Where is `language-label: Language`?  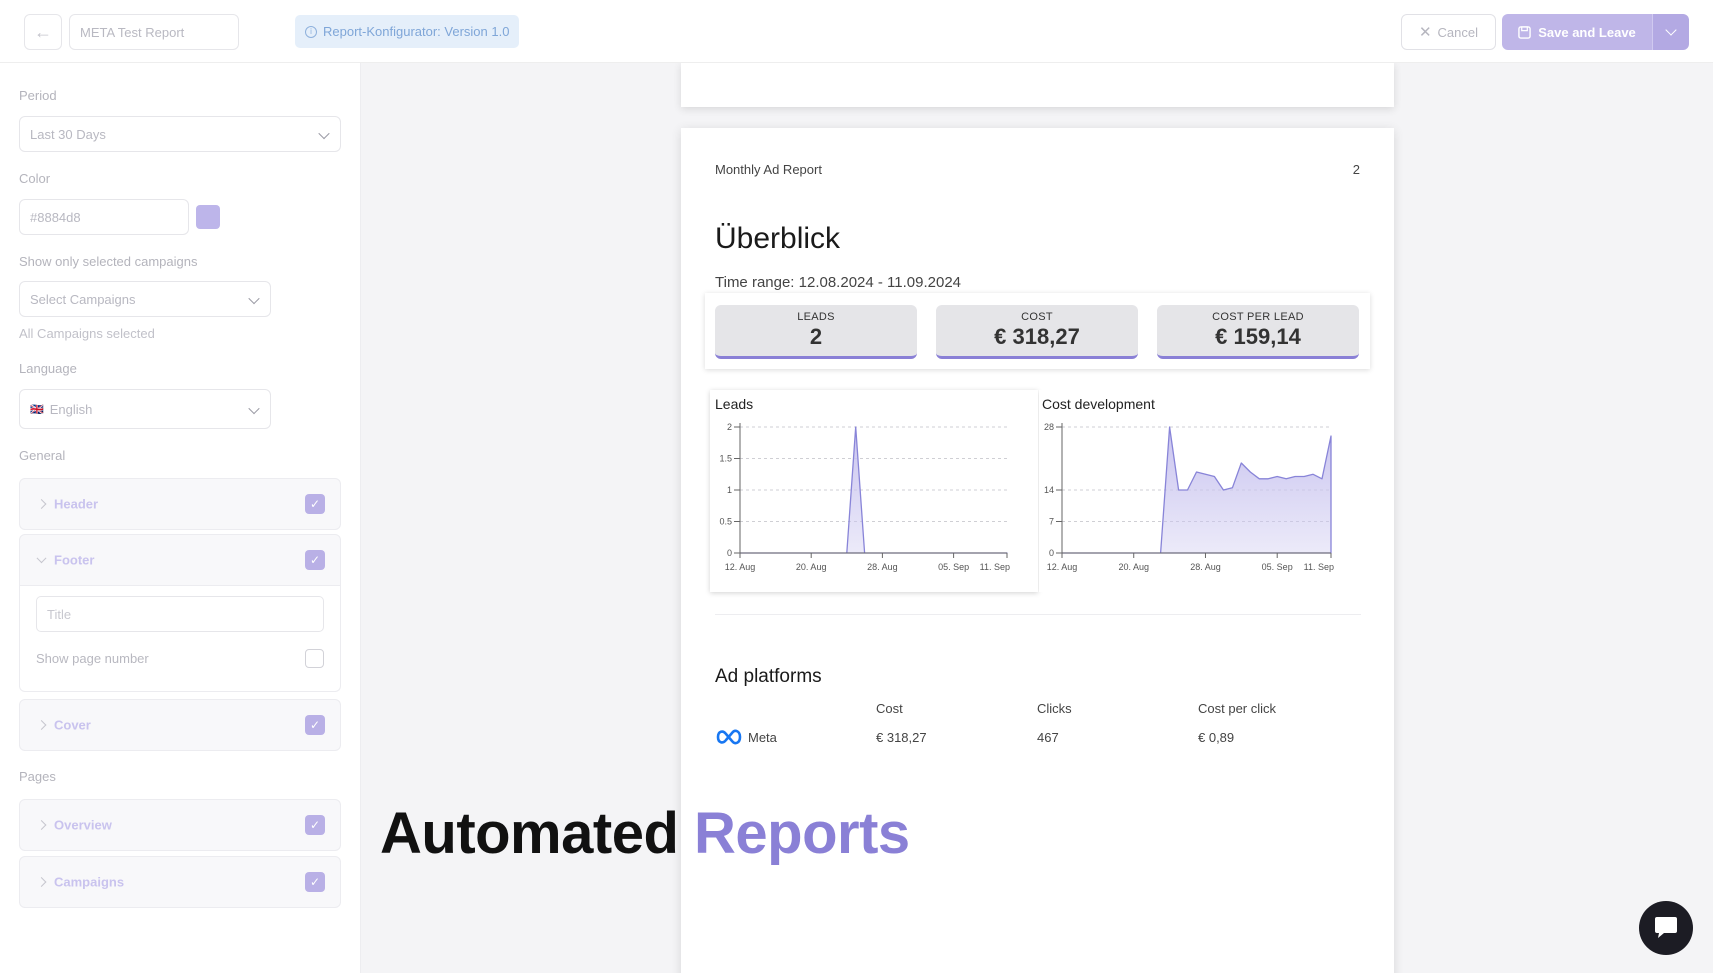 language-label: Language is located at coordinates (48, 368).